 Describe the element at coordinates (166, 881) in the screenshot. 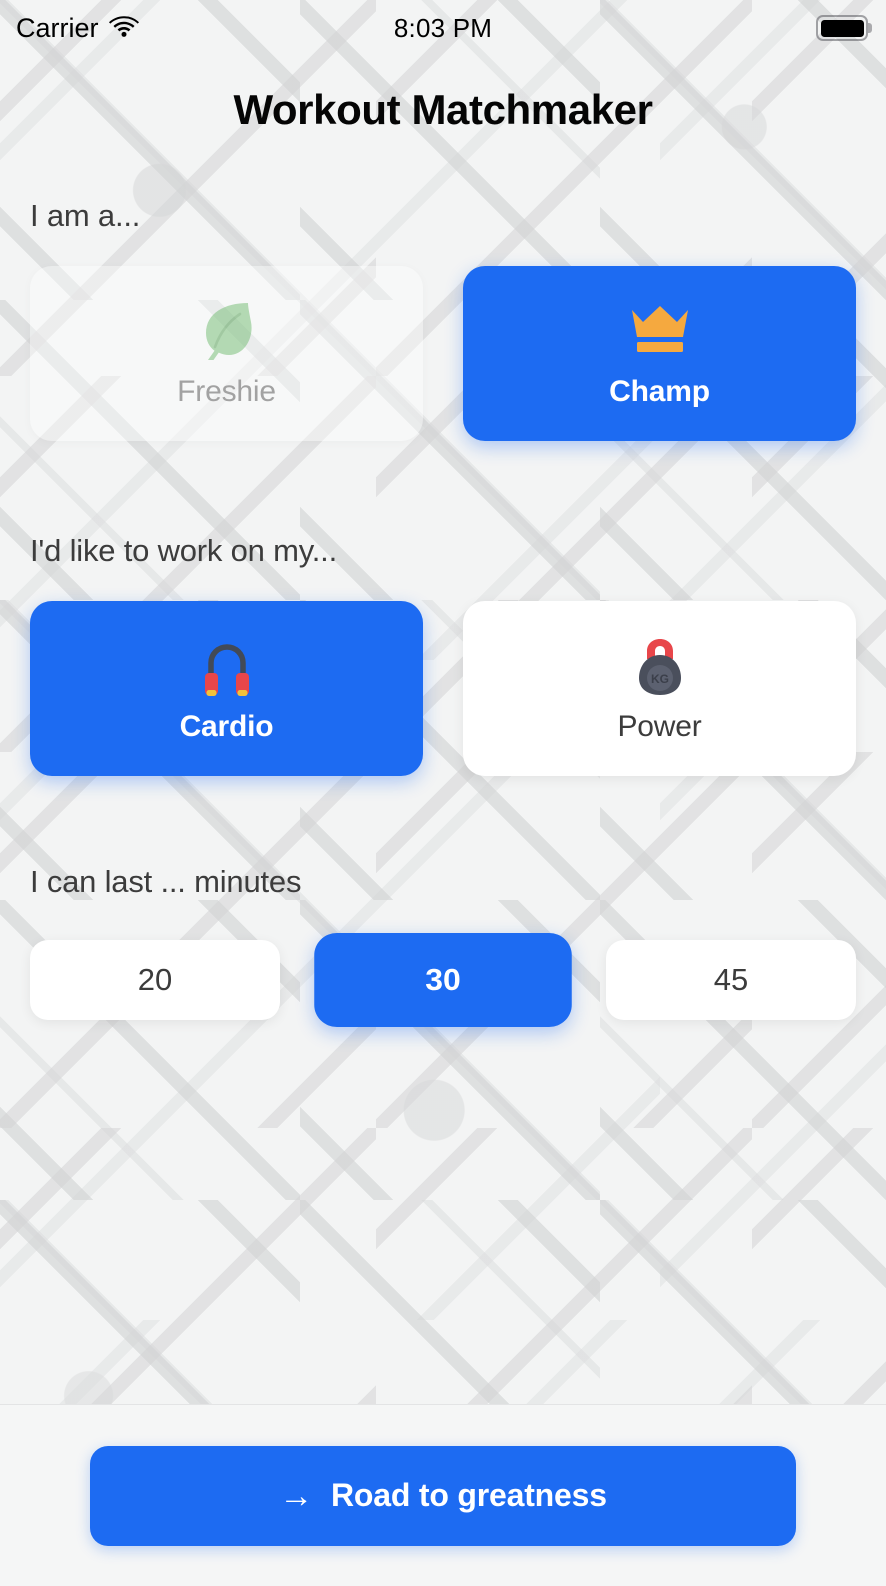

I see `section-label-duration: I can last ... minutes` at that location.